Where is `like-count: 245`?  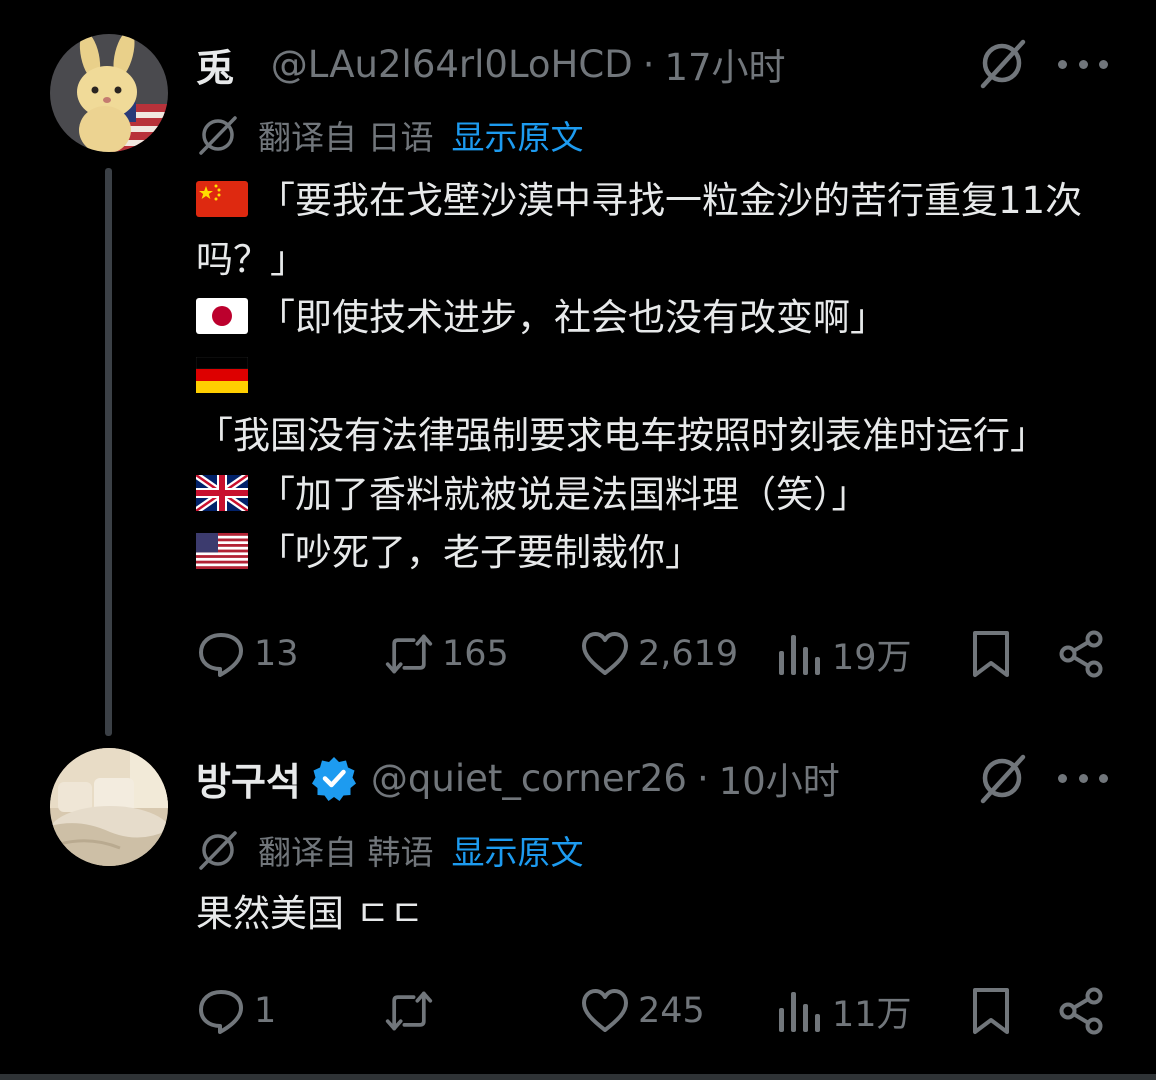 like-count: 245 is located at coordinates (671, 1011).